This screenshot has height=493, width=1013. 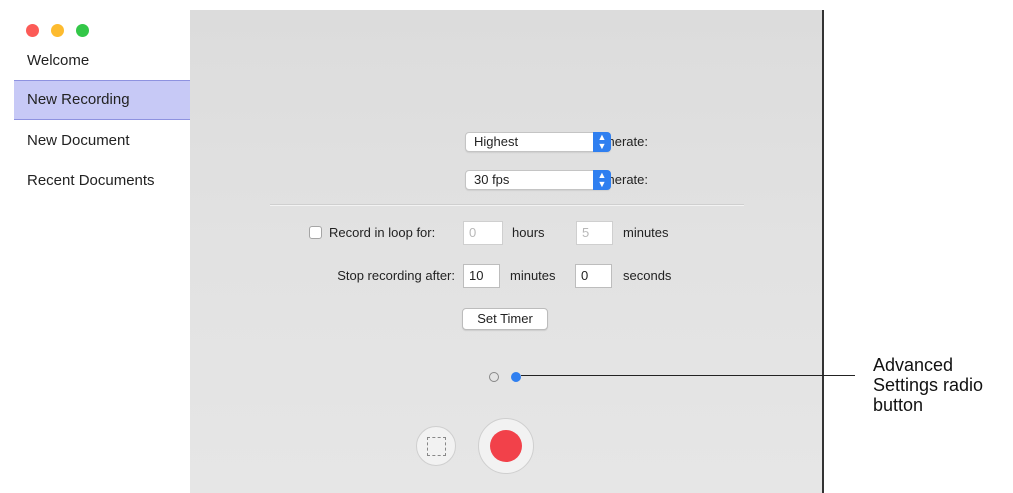 I want to click on callout-line-1: Advanced, so click(x=913, y=365).